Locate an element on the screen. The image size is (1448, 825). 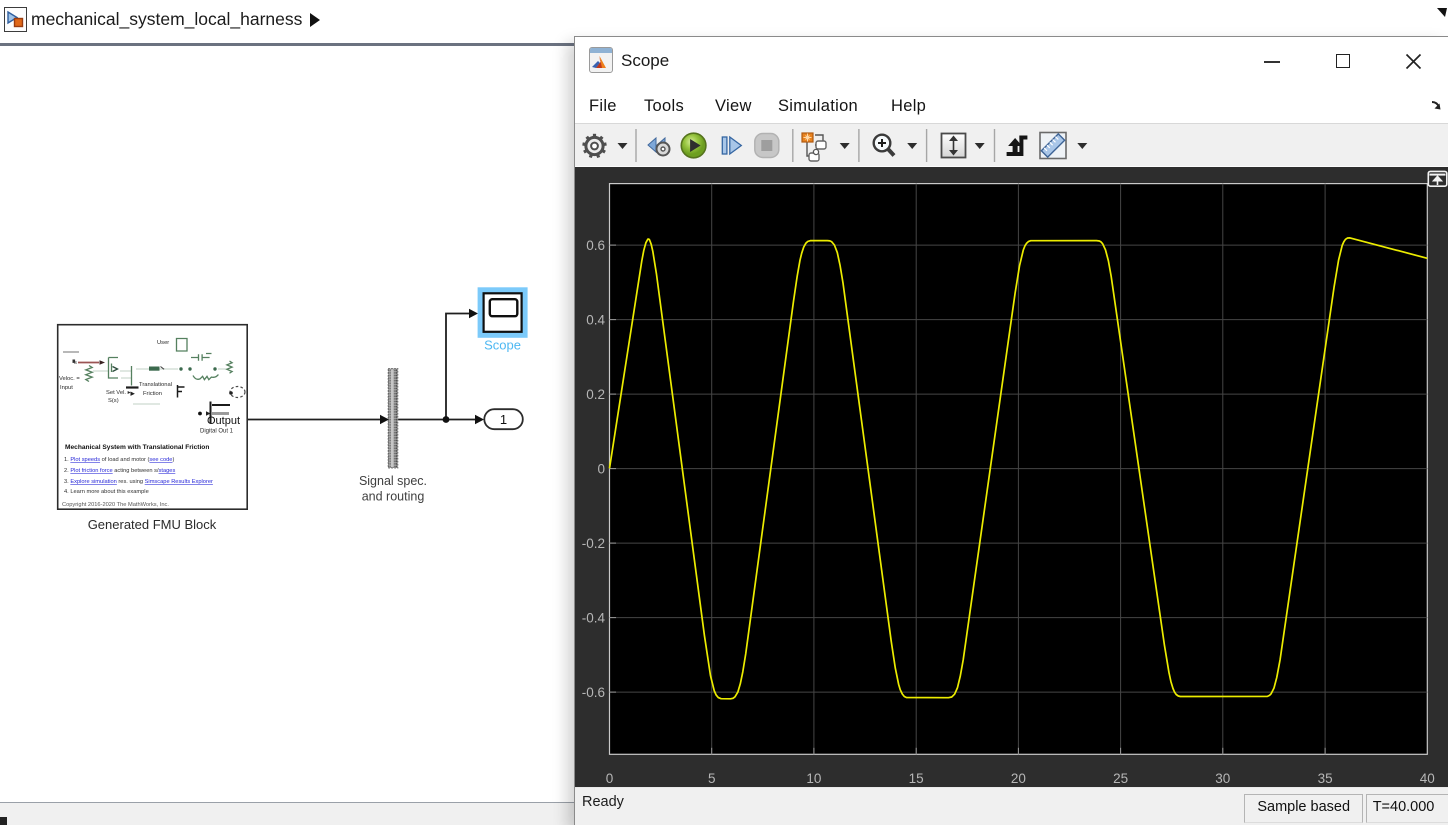
svg-text: 15 is located at coordinates (916, 778).